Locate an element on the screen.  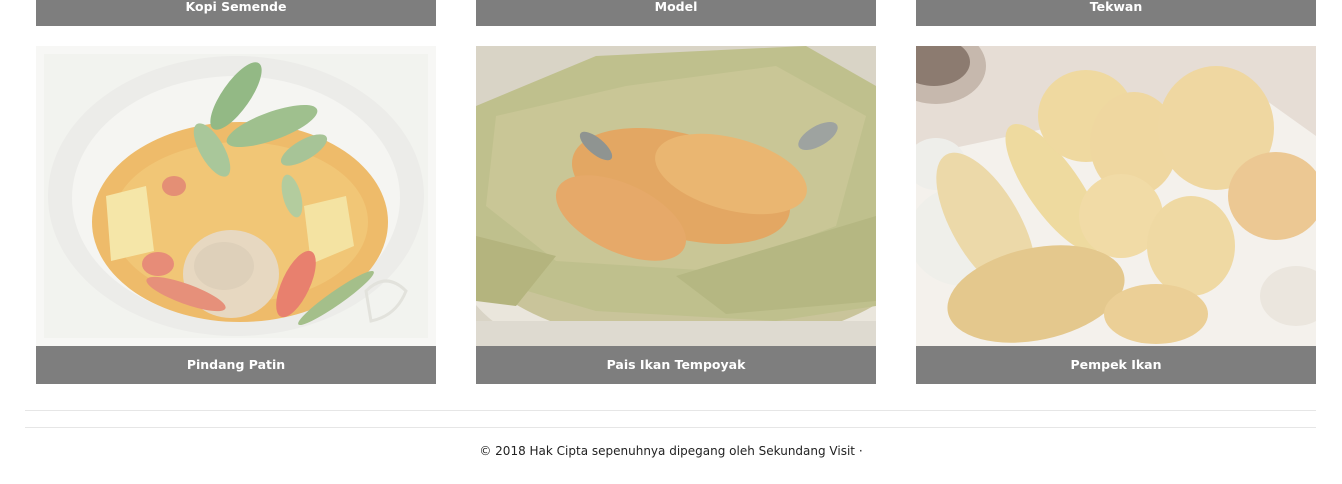
card-title: Tekwan is located at coordinates (1116, 13).